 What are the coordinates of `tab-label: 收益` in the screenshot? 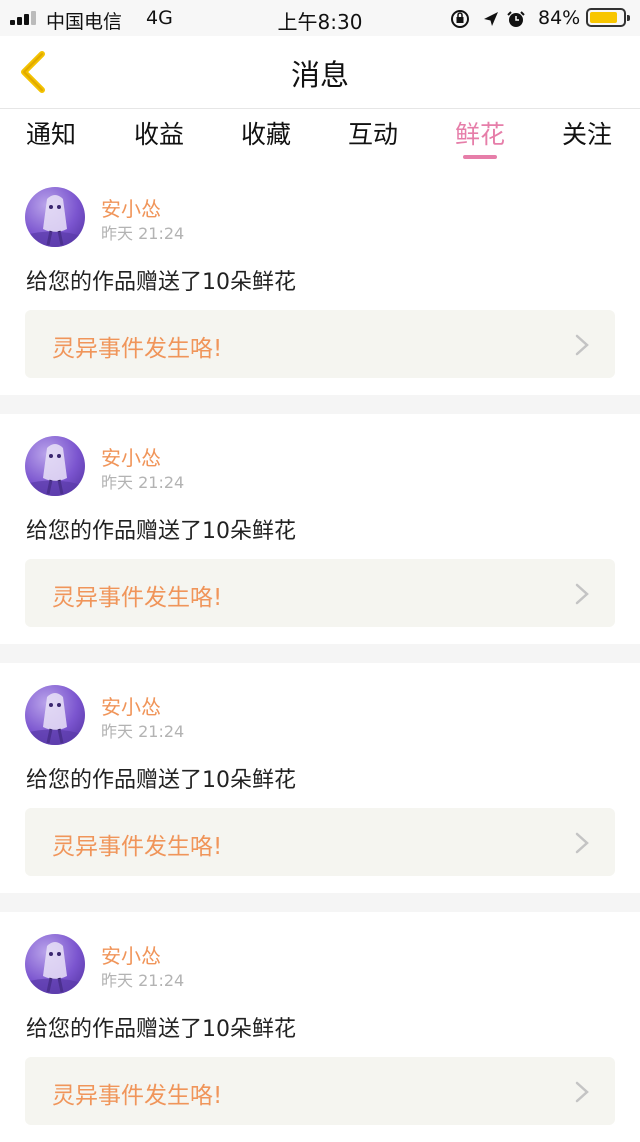 It's located at (158, 134).